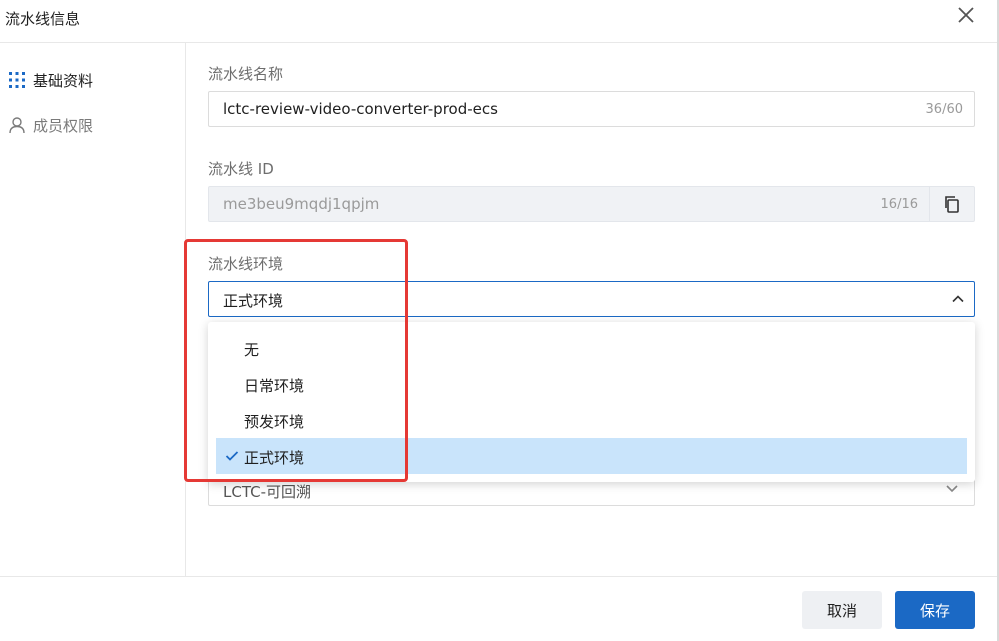  I want to click on id-label: 流水线 ID, so click(241, 169).